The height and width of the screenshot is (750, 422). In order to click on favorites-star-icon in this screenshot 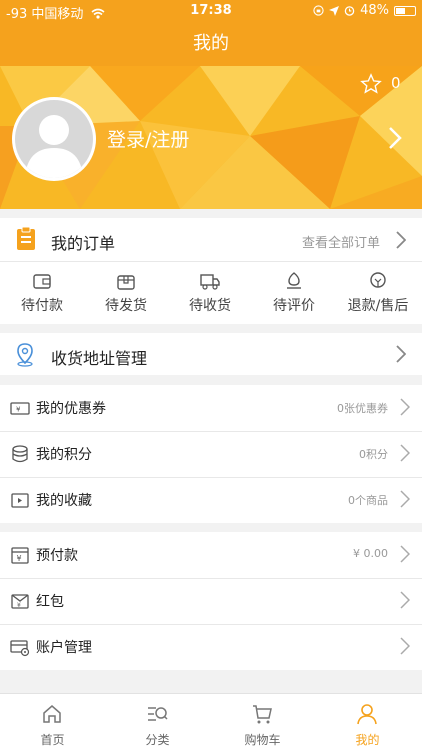, I will do `click(371, 84)`.